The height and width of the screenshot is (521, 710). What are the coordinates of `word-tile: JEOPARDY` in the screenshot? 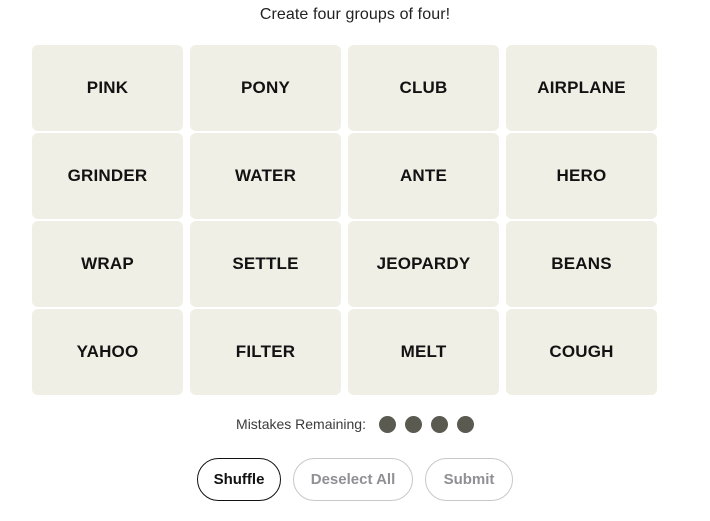 It's located at (423, 264).